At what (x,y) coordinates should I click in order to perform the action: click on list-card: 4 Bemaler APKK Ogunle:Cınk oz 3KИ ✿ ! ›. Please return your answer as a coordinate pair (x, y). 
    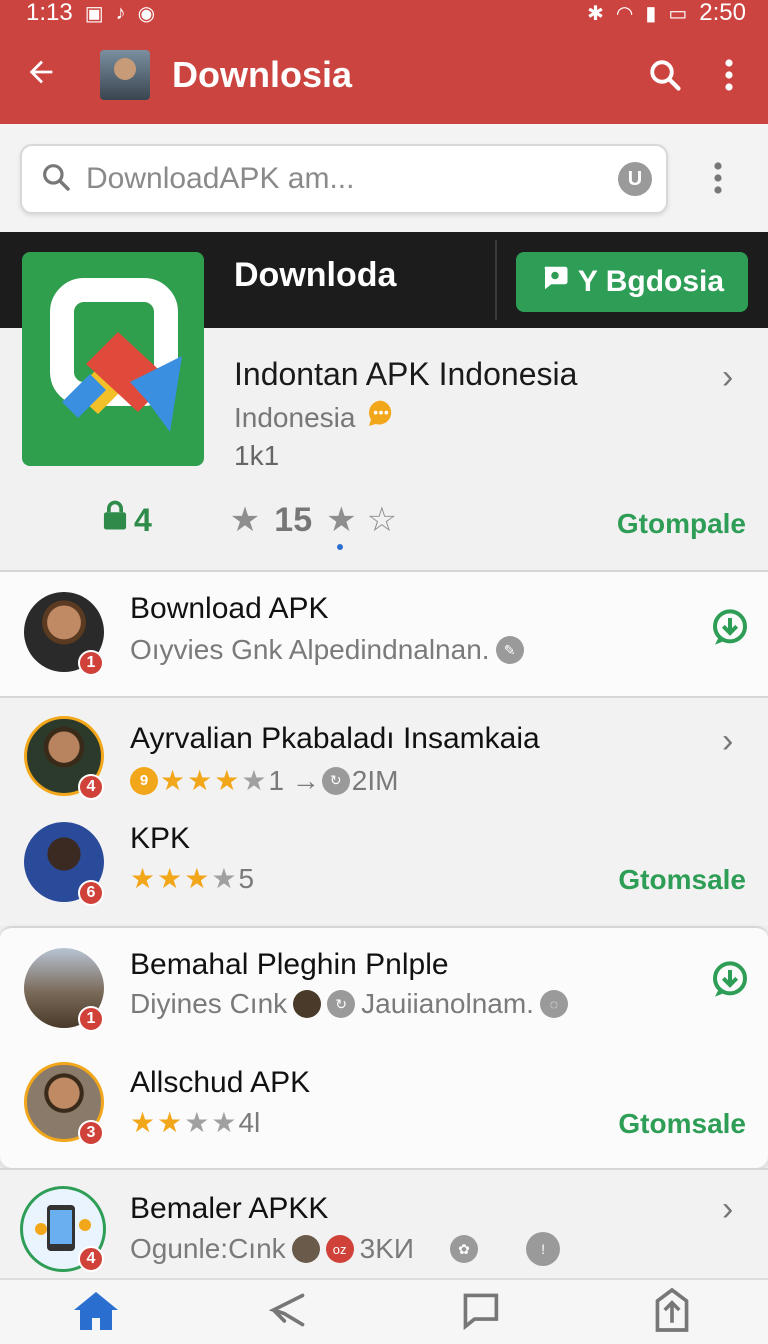
    Looking at the image, I should click on (384, 1223).